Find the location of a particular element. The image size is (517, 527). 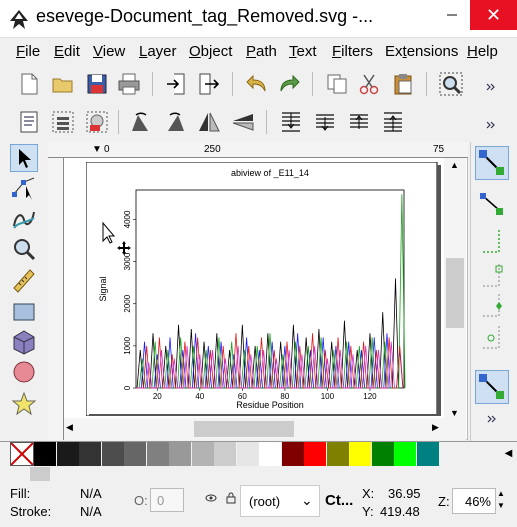

snap-bbox-midpoint-icon is located at coordinates (492, 306).